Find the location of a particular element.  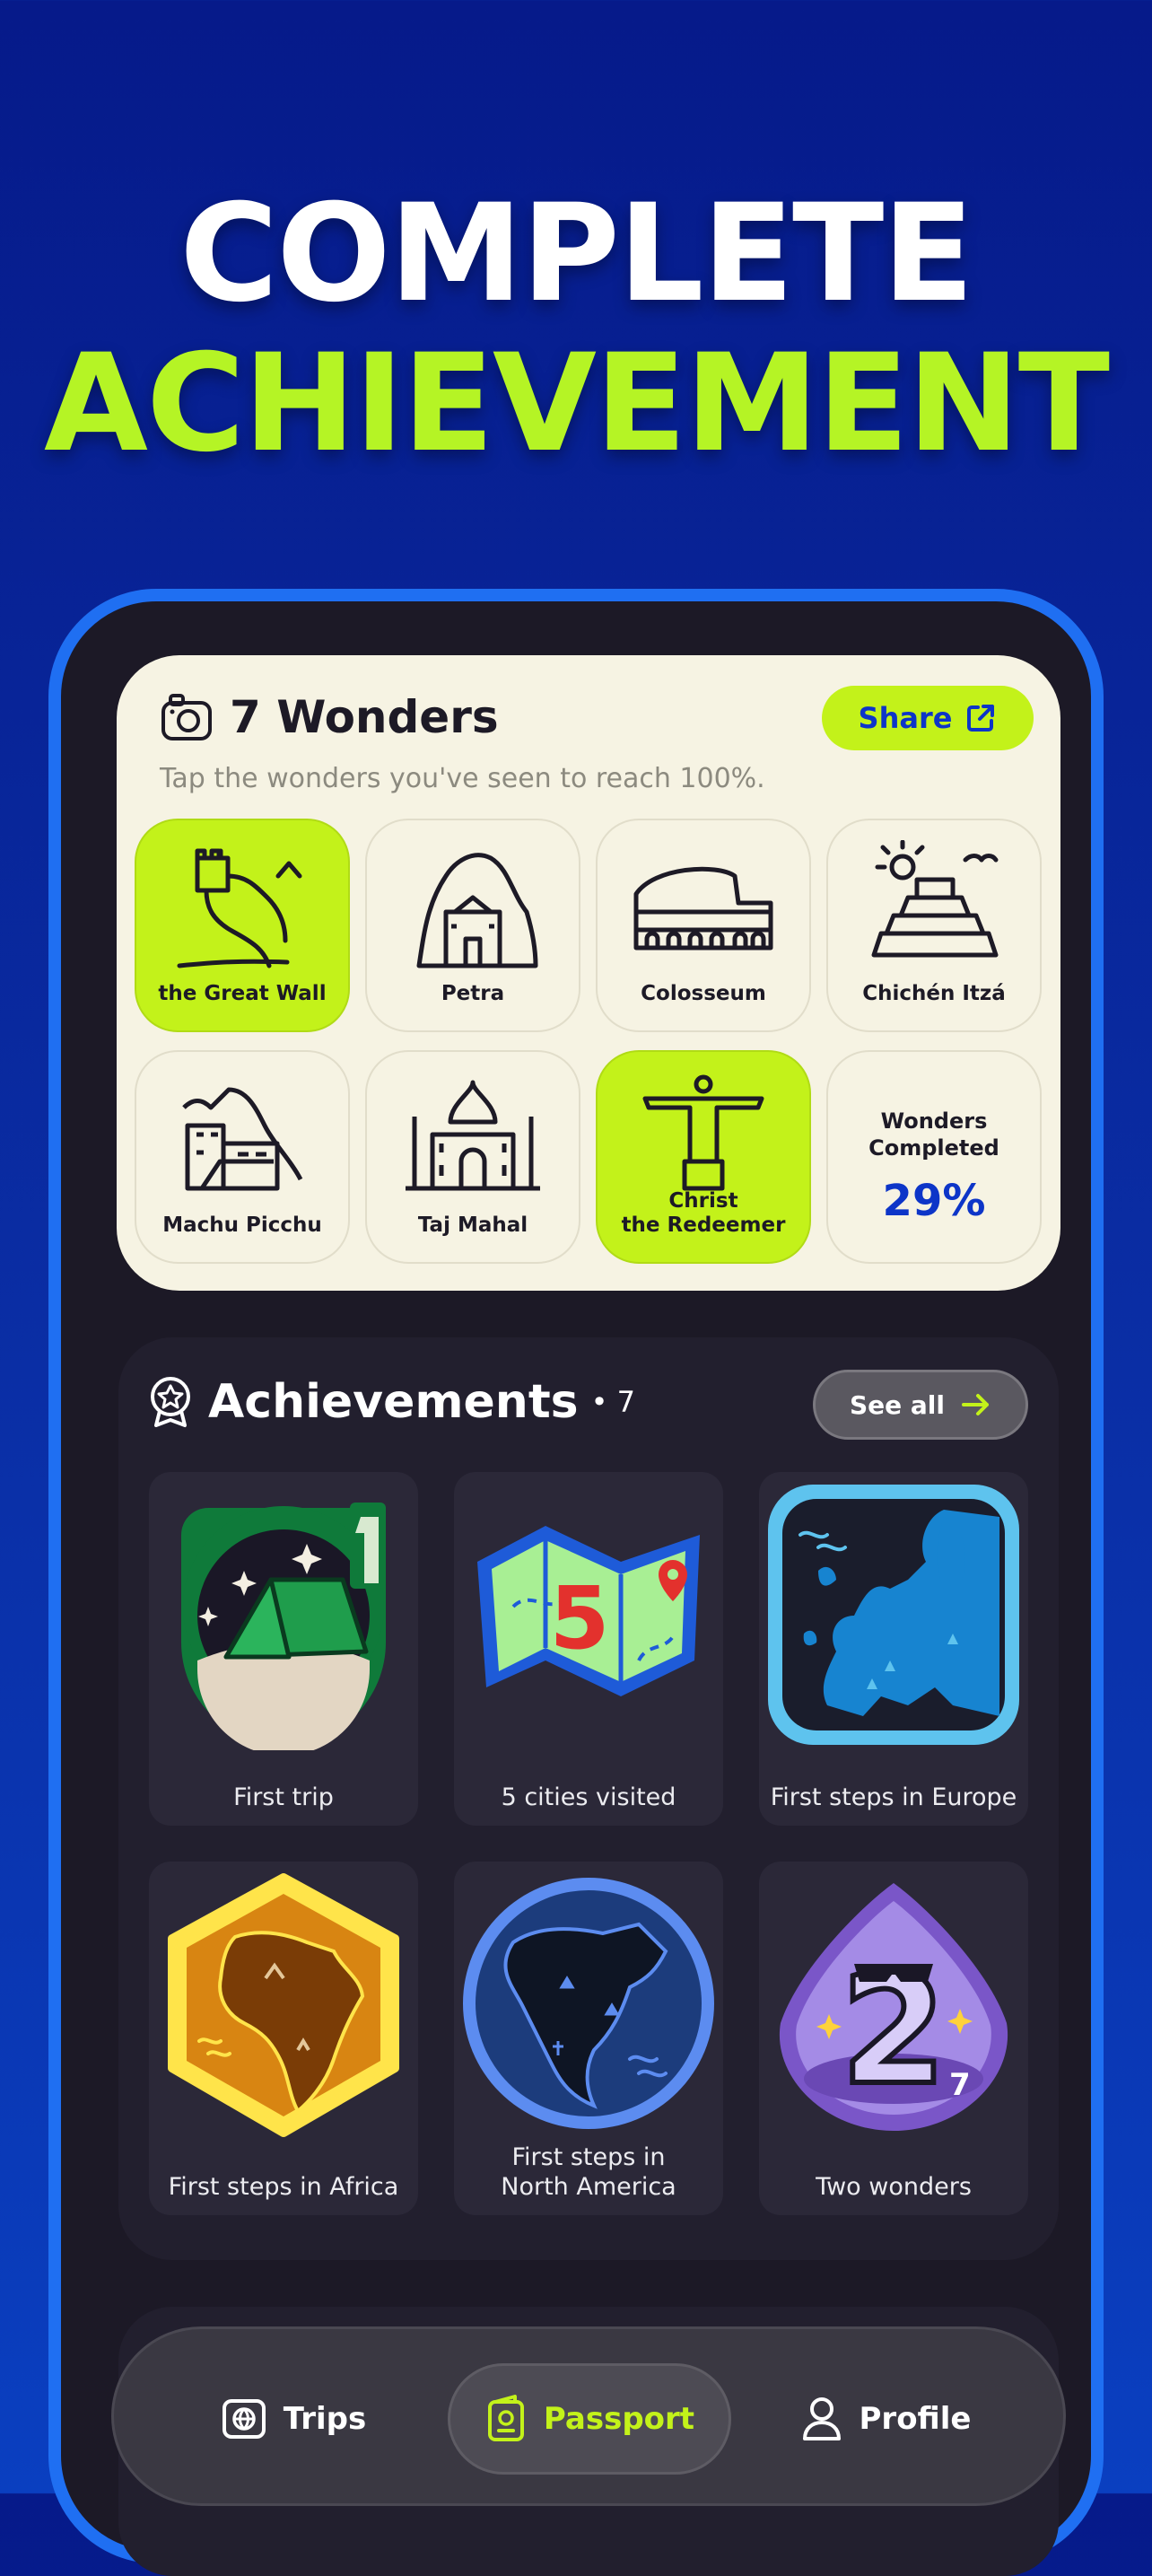

nav-item-trips: Trips is located at coordinates (293, 2419).